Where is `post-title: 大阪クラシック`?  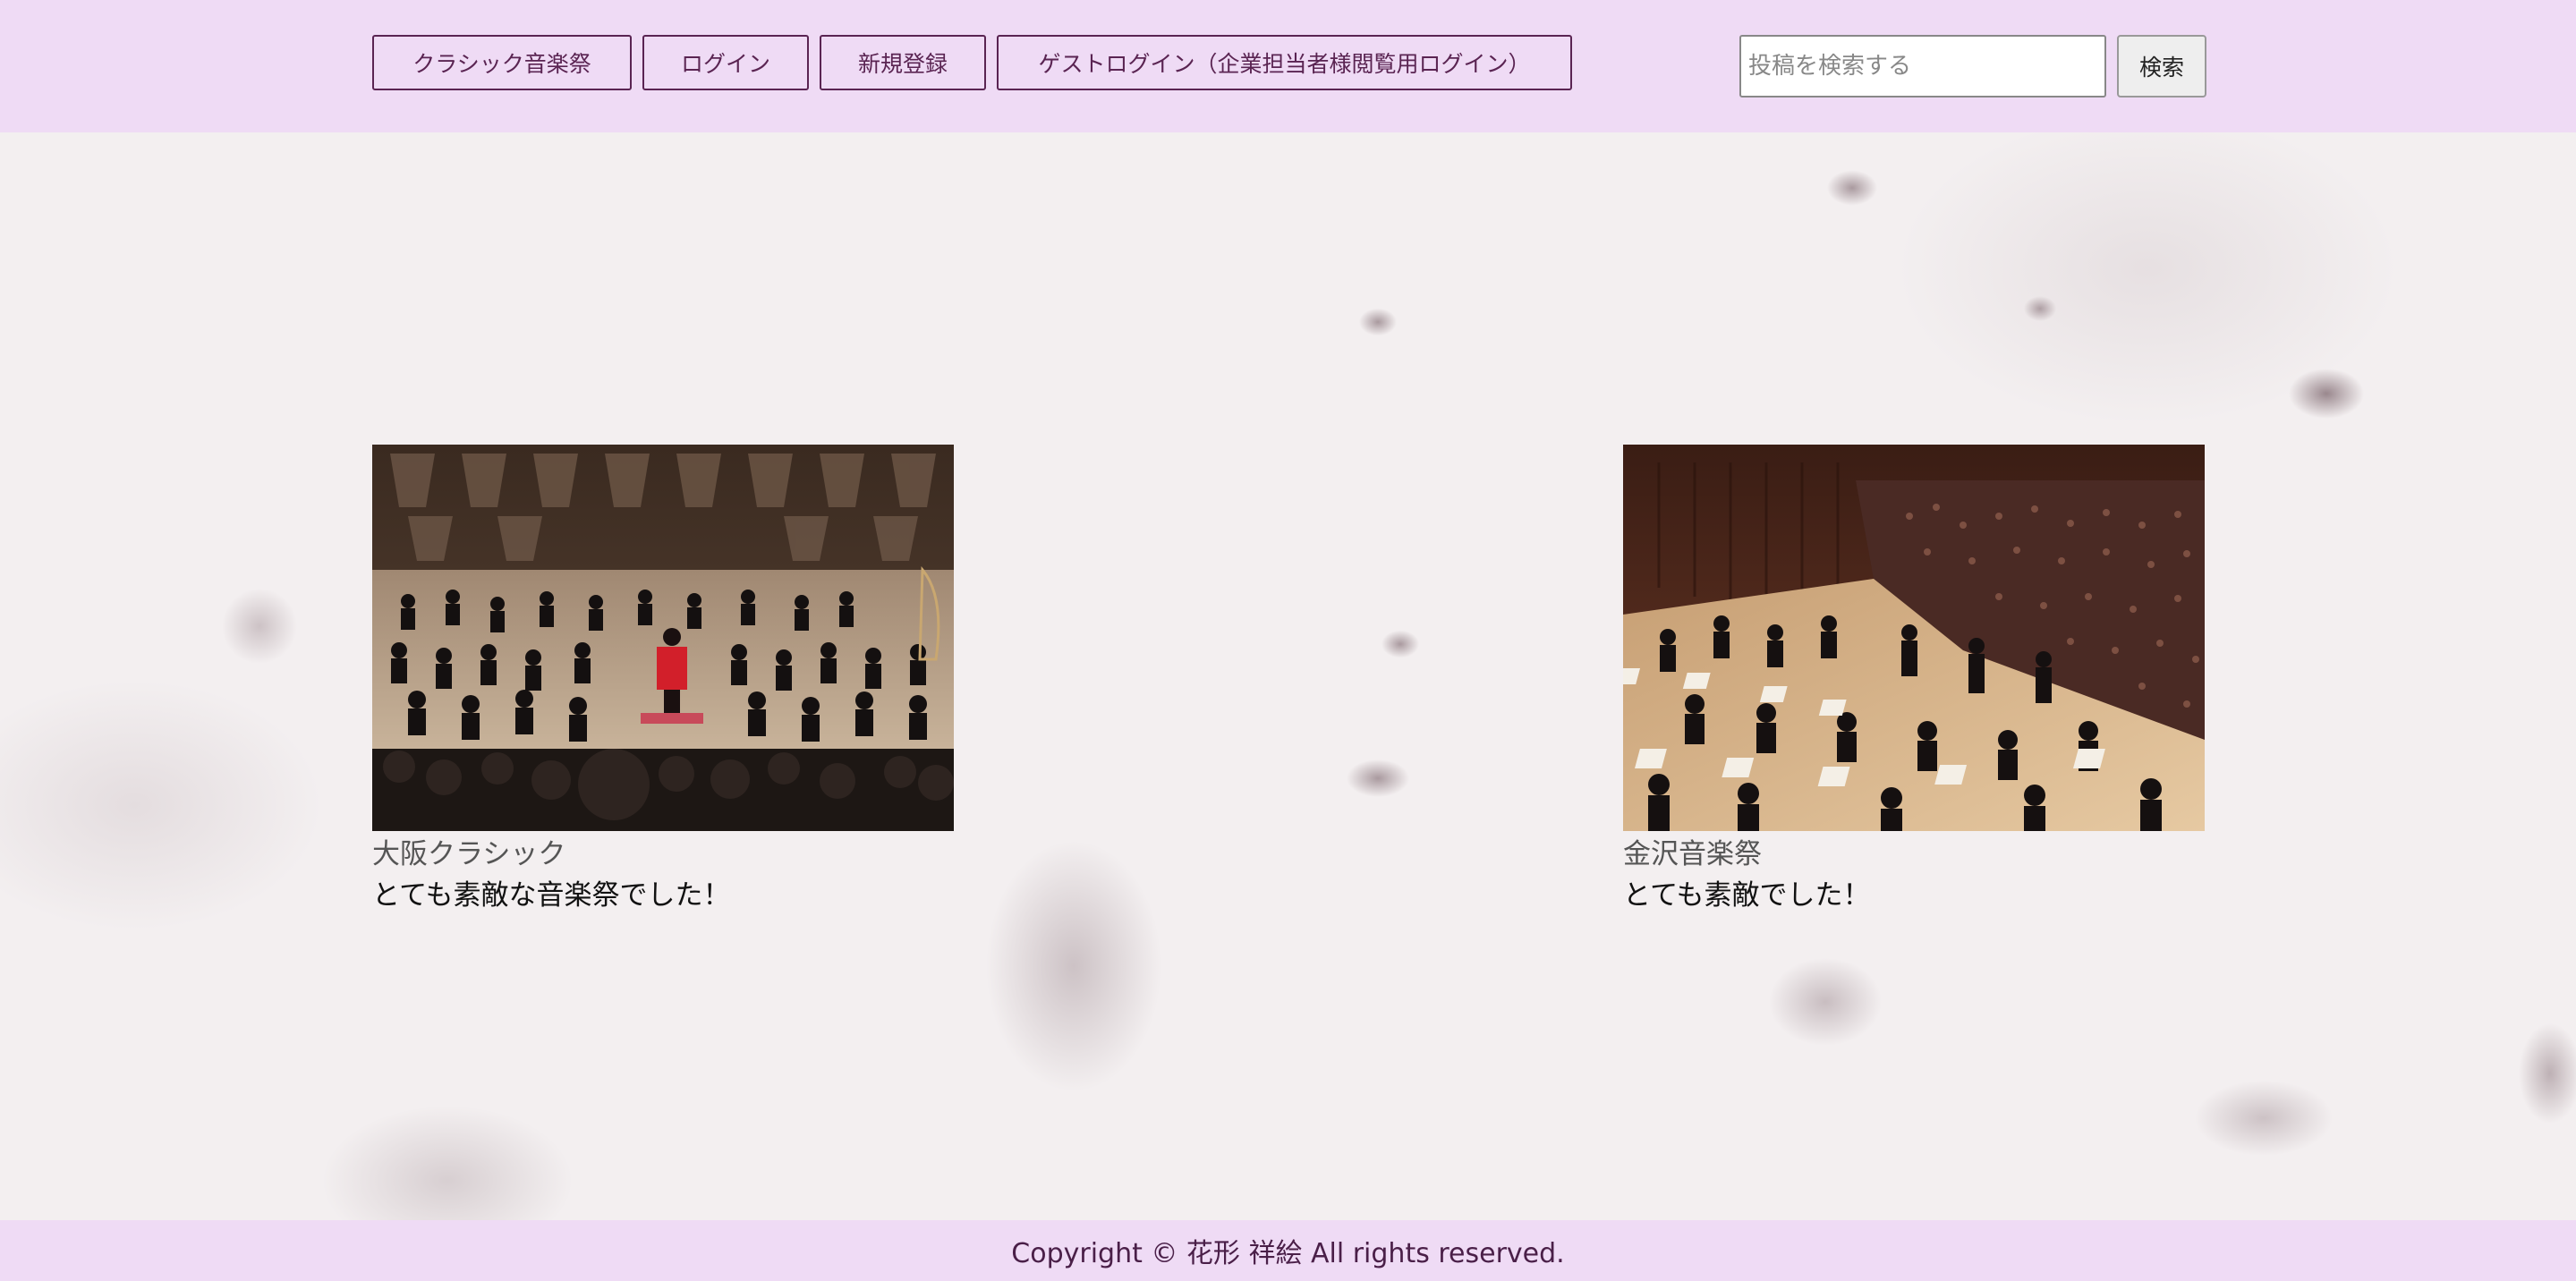 post-title: 大阪クラシック is located at coordinates (663, 854).